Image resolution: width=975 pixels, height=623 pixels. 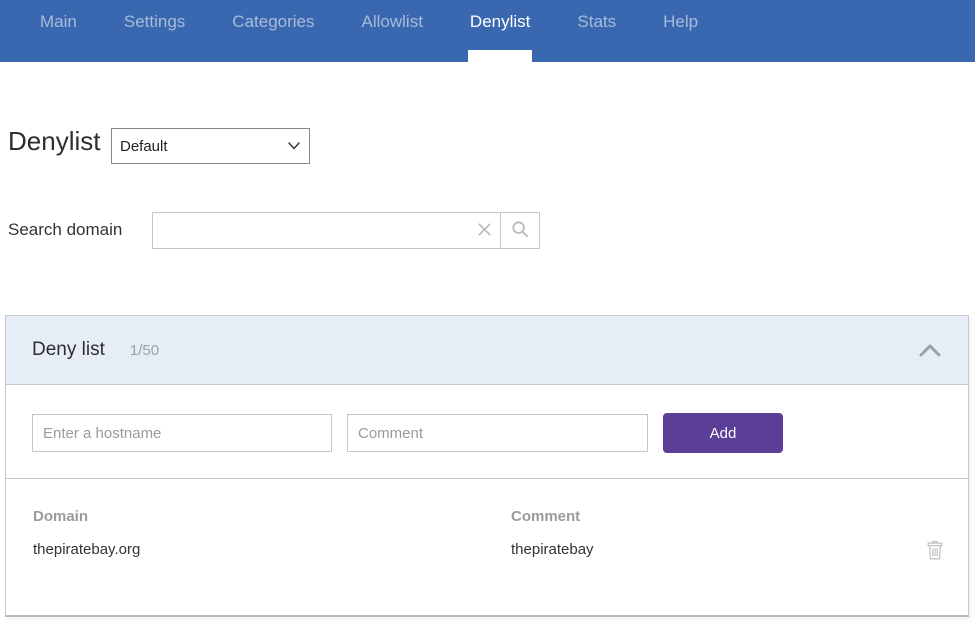 I want to click on search-group, so click(x=346, y=230).